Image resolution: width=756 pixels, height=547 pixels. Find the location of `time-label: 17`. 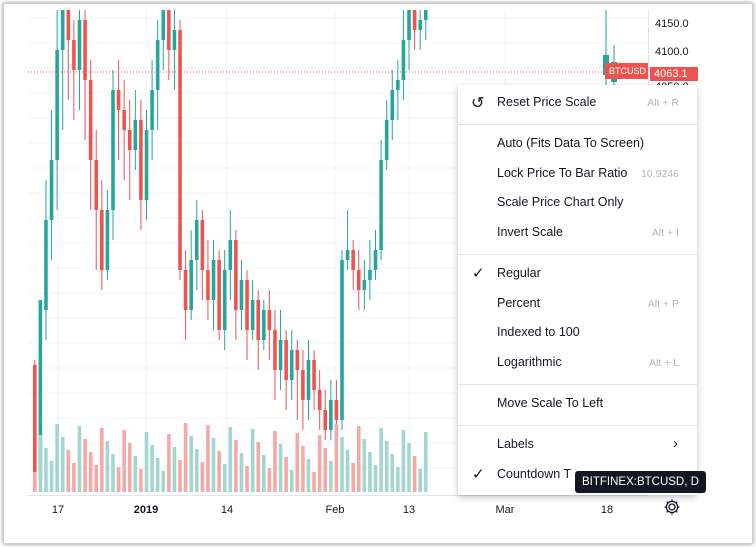

time-label: 17 is located at coordinates (58, 510).